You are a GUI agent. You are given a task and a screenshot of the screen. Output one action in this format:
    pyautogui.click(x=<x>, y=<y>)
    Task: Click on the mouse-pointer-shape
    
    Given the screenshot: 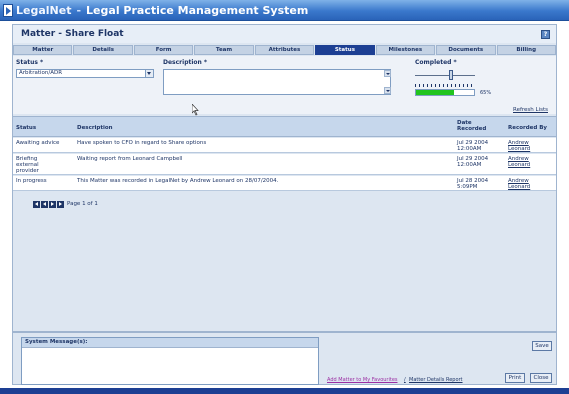 What is the action you would take?
    pyautogui.click(x=195, y=110)
    